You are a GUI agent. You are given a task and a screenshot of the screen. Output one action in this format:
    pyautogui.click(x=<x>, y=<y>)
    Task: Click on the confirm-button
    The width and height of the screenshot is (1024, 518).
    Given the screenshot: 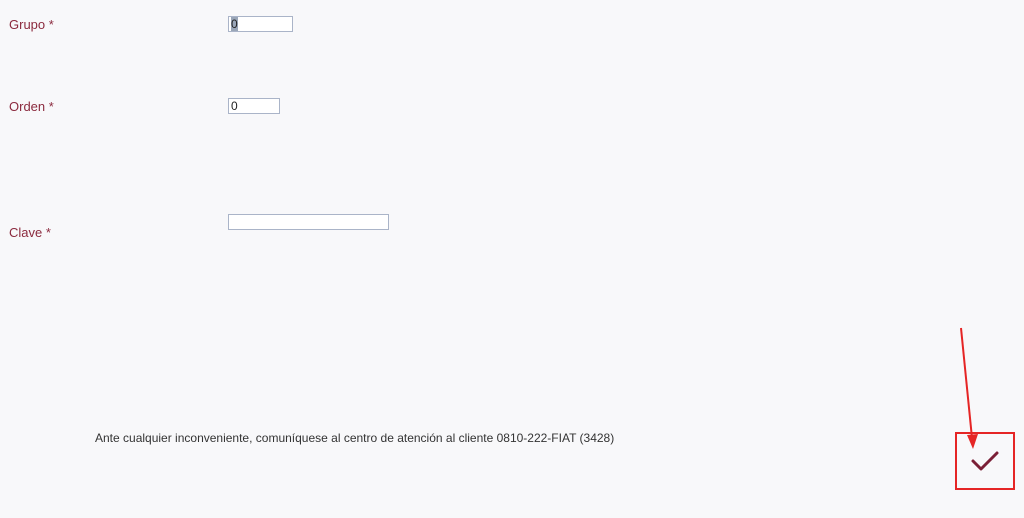 What is the action you would take?
    pyautogui.click(x=985, y=461)
    